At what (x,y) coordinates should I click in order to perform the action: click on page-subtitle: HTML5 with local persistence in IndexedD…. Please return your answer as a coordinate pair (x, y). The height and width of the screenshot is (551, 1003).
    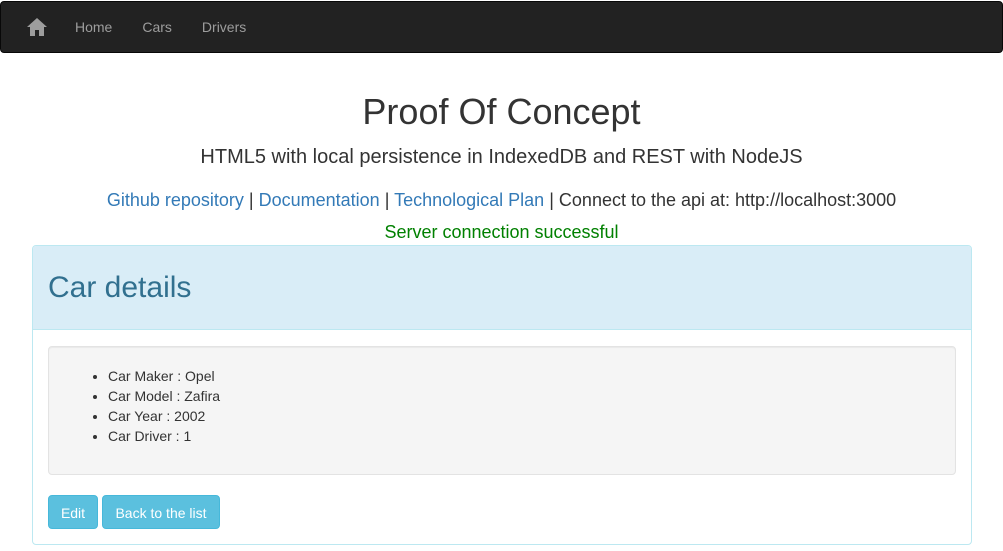
    Looking at the image, I should click on (501, 157).